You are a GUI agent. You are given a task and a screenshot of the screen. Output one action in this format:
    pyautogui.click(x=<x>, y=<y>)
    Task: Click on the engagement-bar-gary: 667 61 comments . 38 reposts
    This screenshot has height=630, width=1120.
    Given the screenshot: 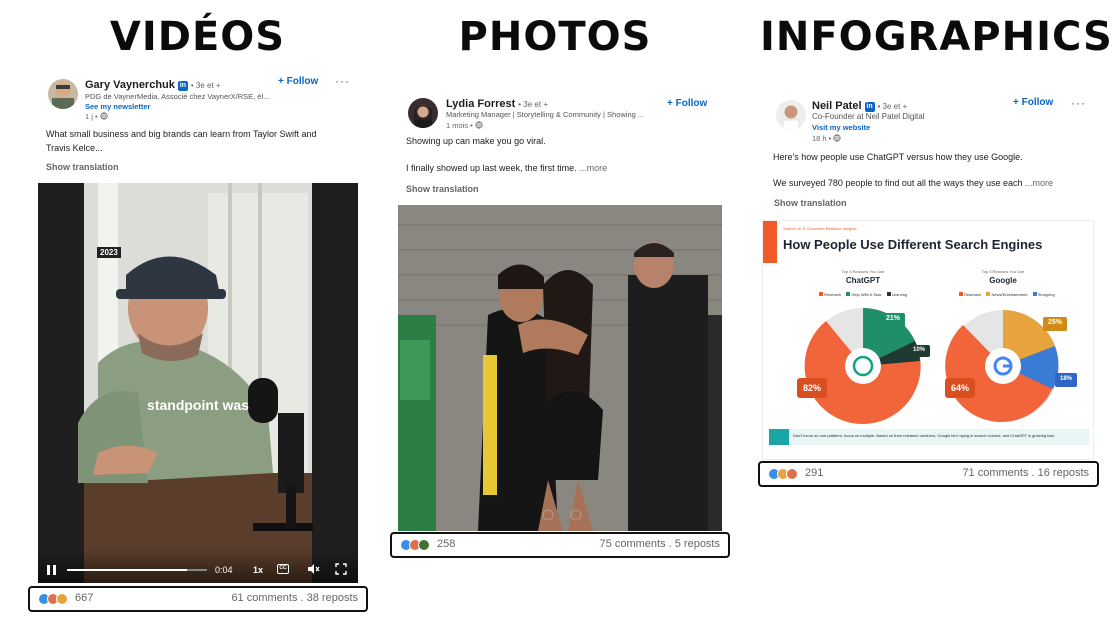 What is the action you would take?
    pyautogui.click(x=198, y=599)
    